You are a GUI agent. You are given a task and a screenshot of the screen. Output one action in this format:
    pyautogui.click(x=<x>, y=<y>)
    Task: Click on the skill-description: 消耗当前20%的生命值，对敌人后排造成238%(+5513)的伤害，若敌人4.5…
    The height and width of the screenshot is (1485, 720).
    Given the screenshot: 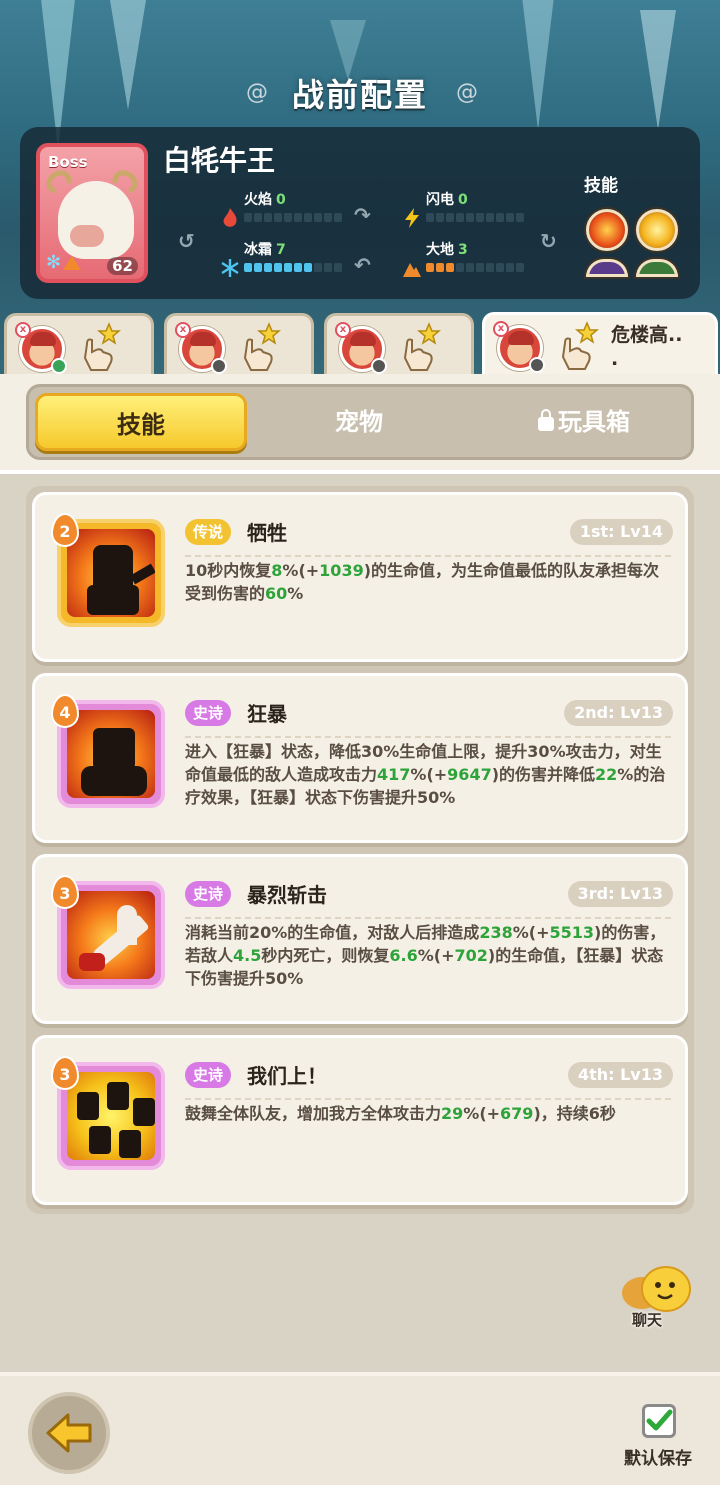 What is the action you would take?
    pyautogui.click(x=429, y=955)
    